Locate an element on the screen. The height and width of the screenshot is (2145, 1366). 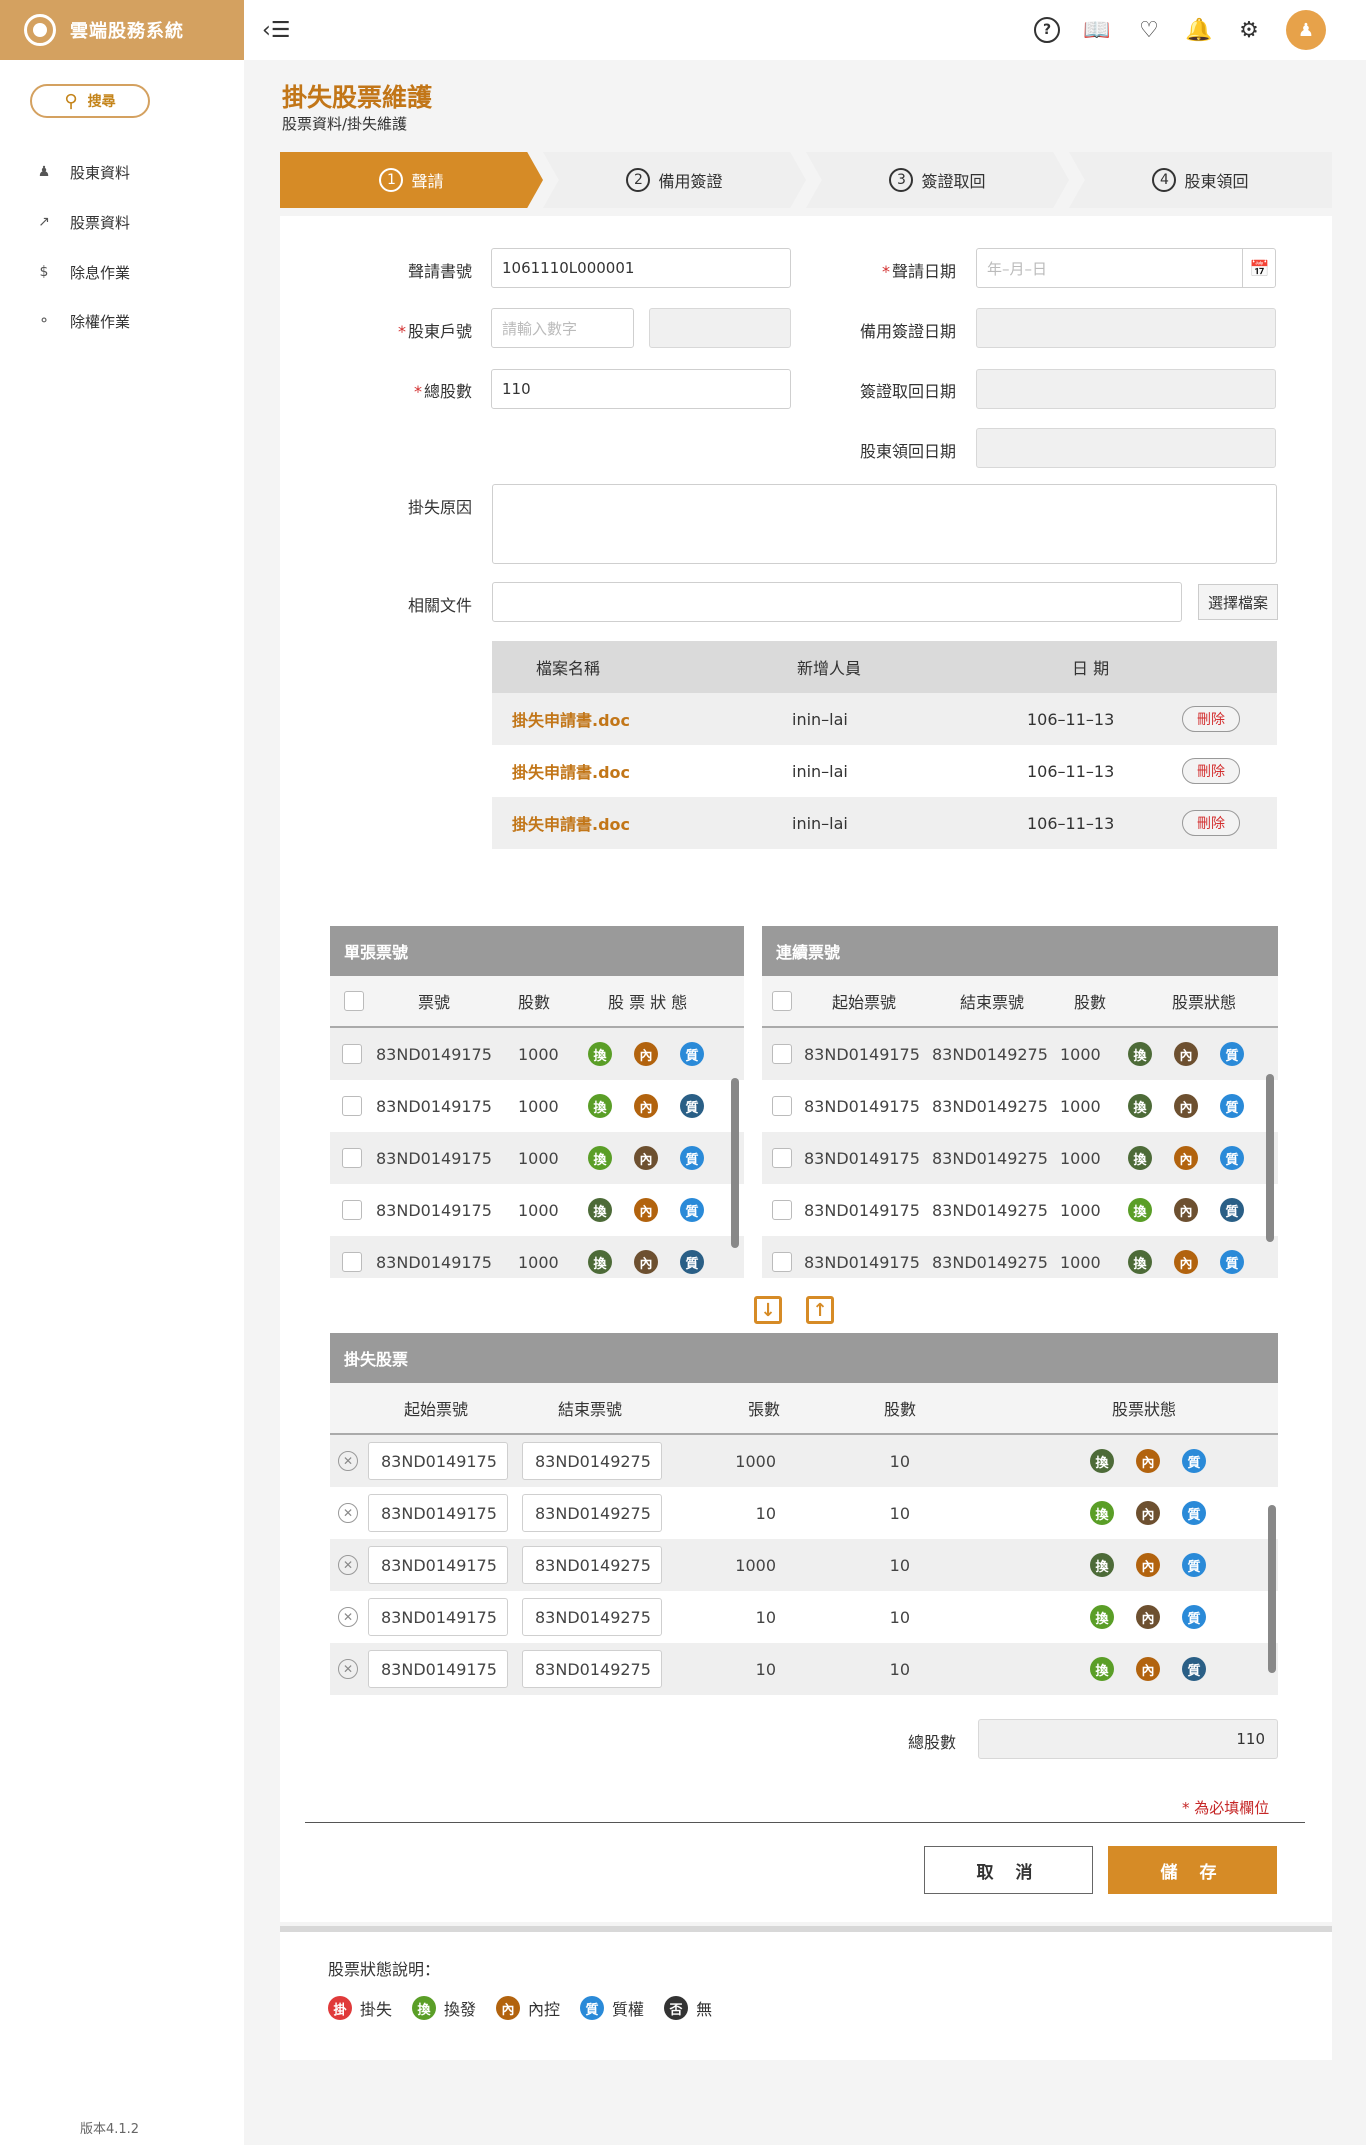
required-mark: * is located at coordinates (417, 391).